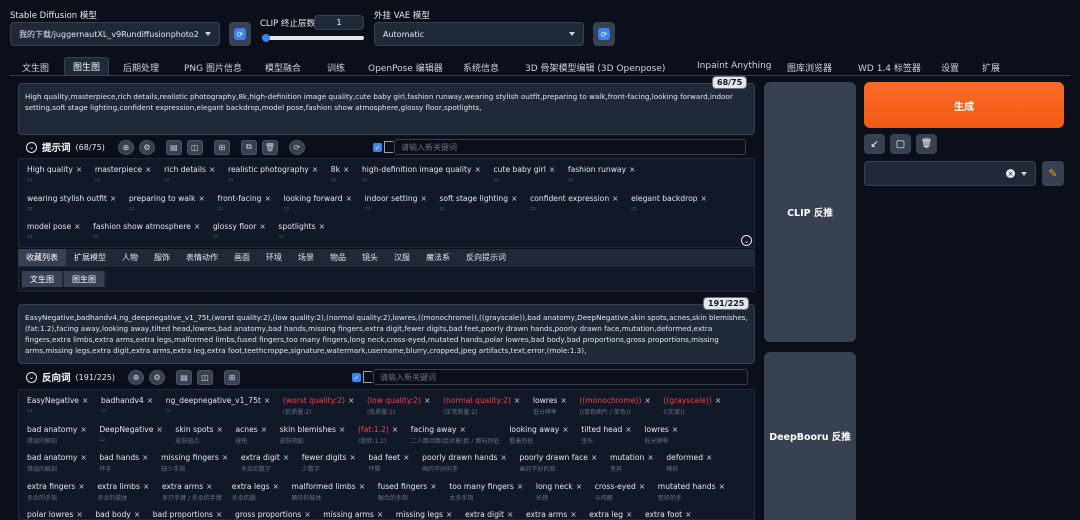 The image size is (1080, 520). I want to click on clip-slider-thumb, so click(266, 38).